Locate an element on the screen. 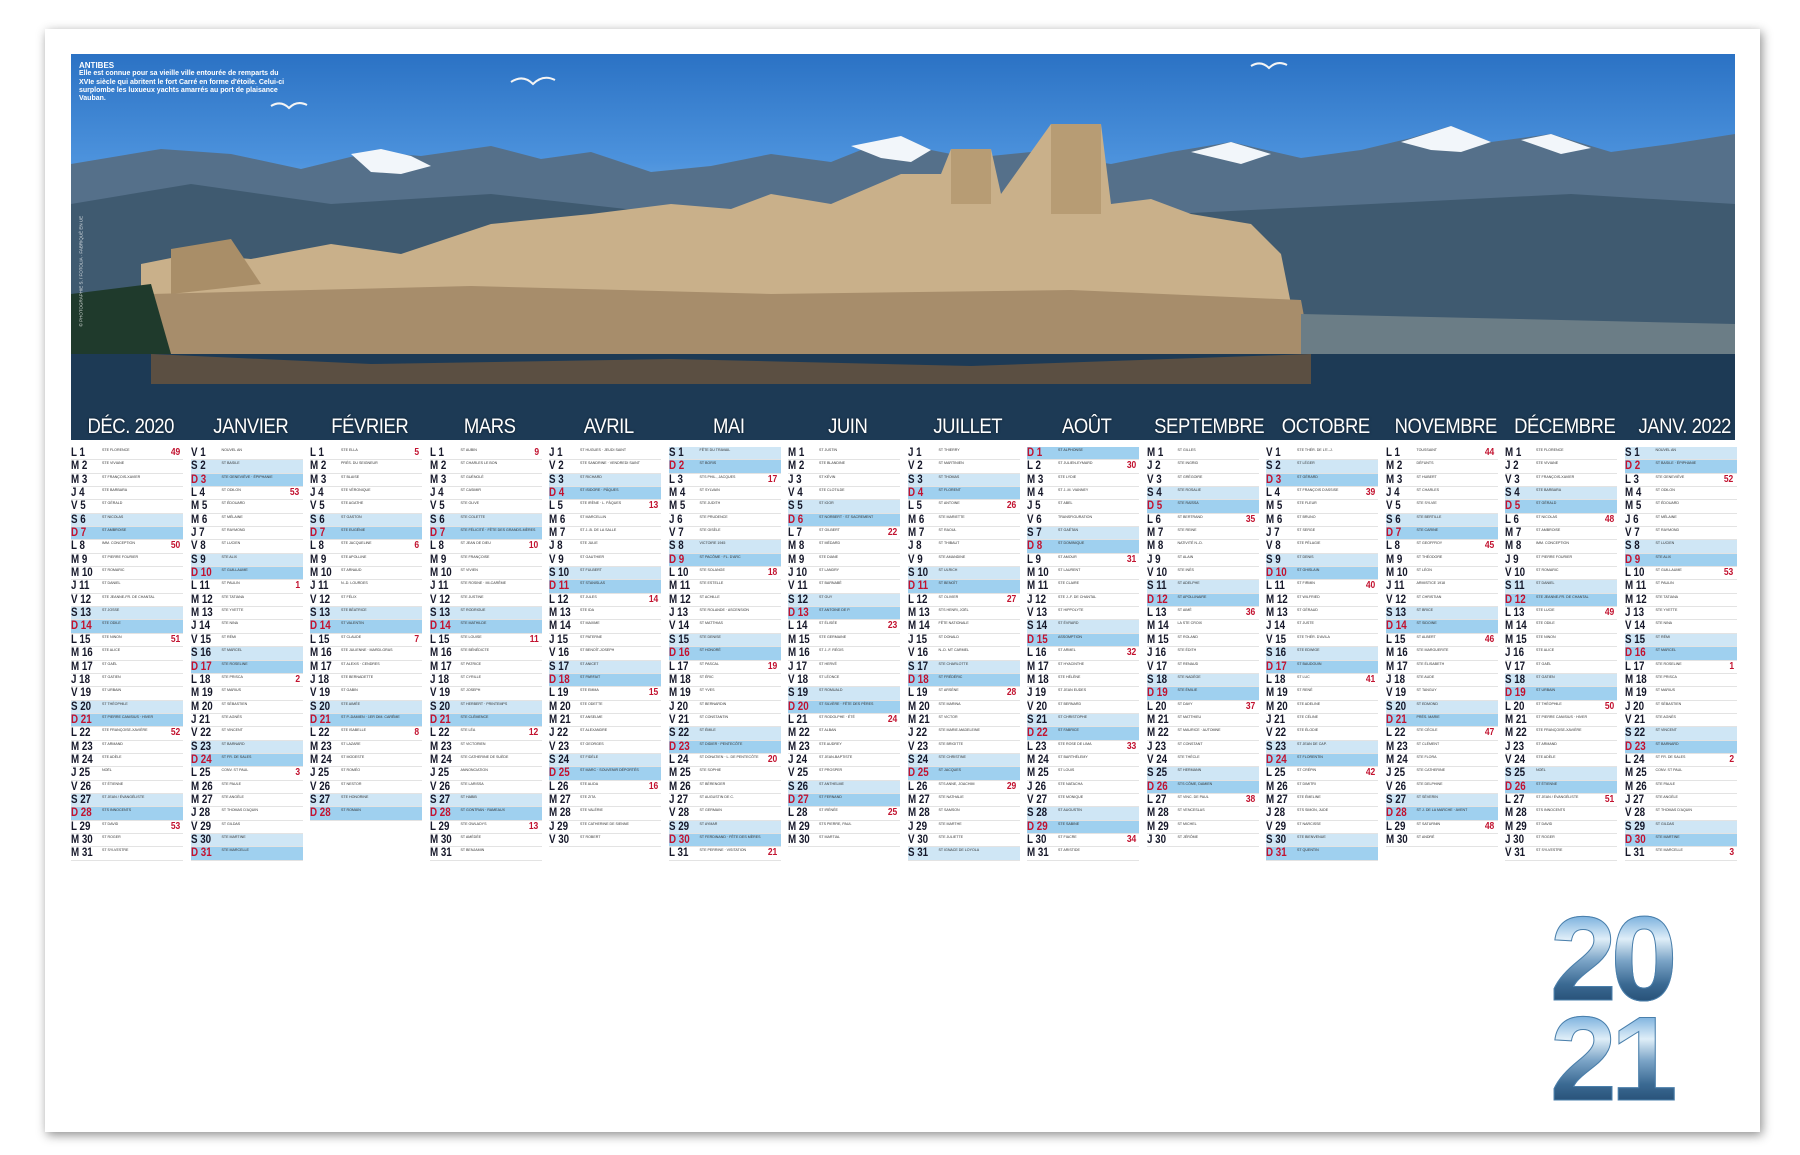  month-name: OCTOBRE is located at coordinates (1325, 426).